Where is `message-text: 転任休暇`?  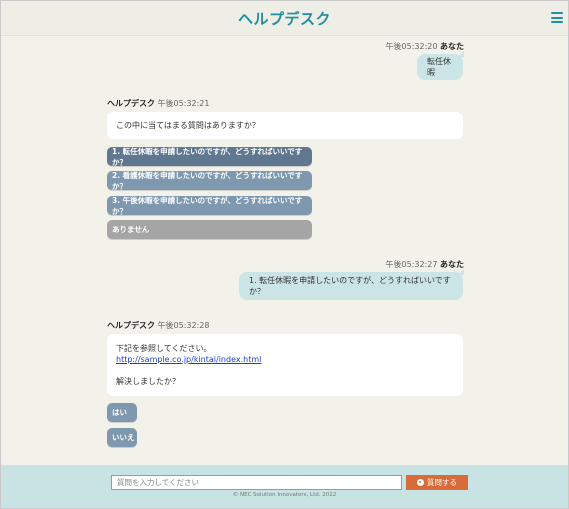 message-text: 転任休暇 is located at coordinates (439, 67).